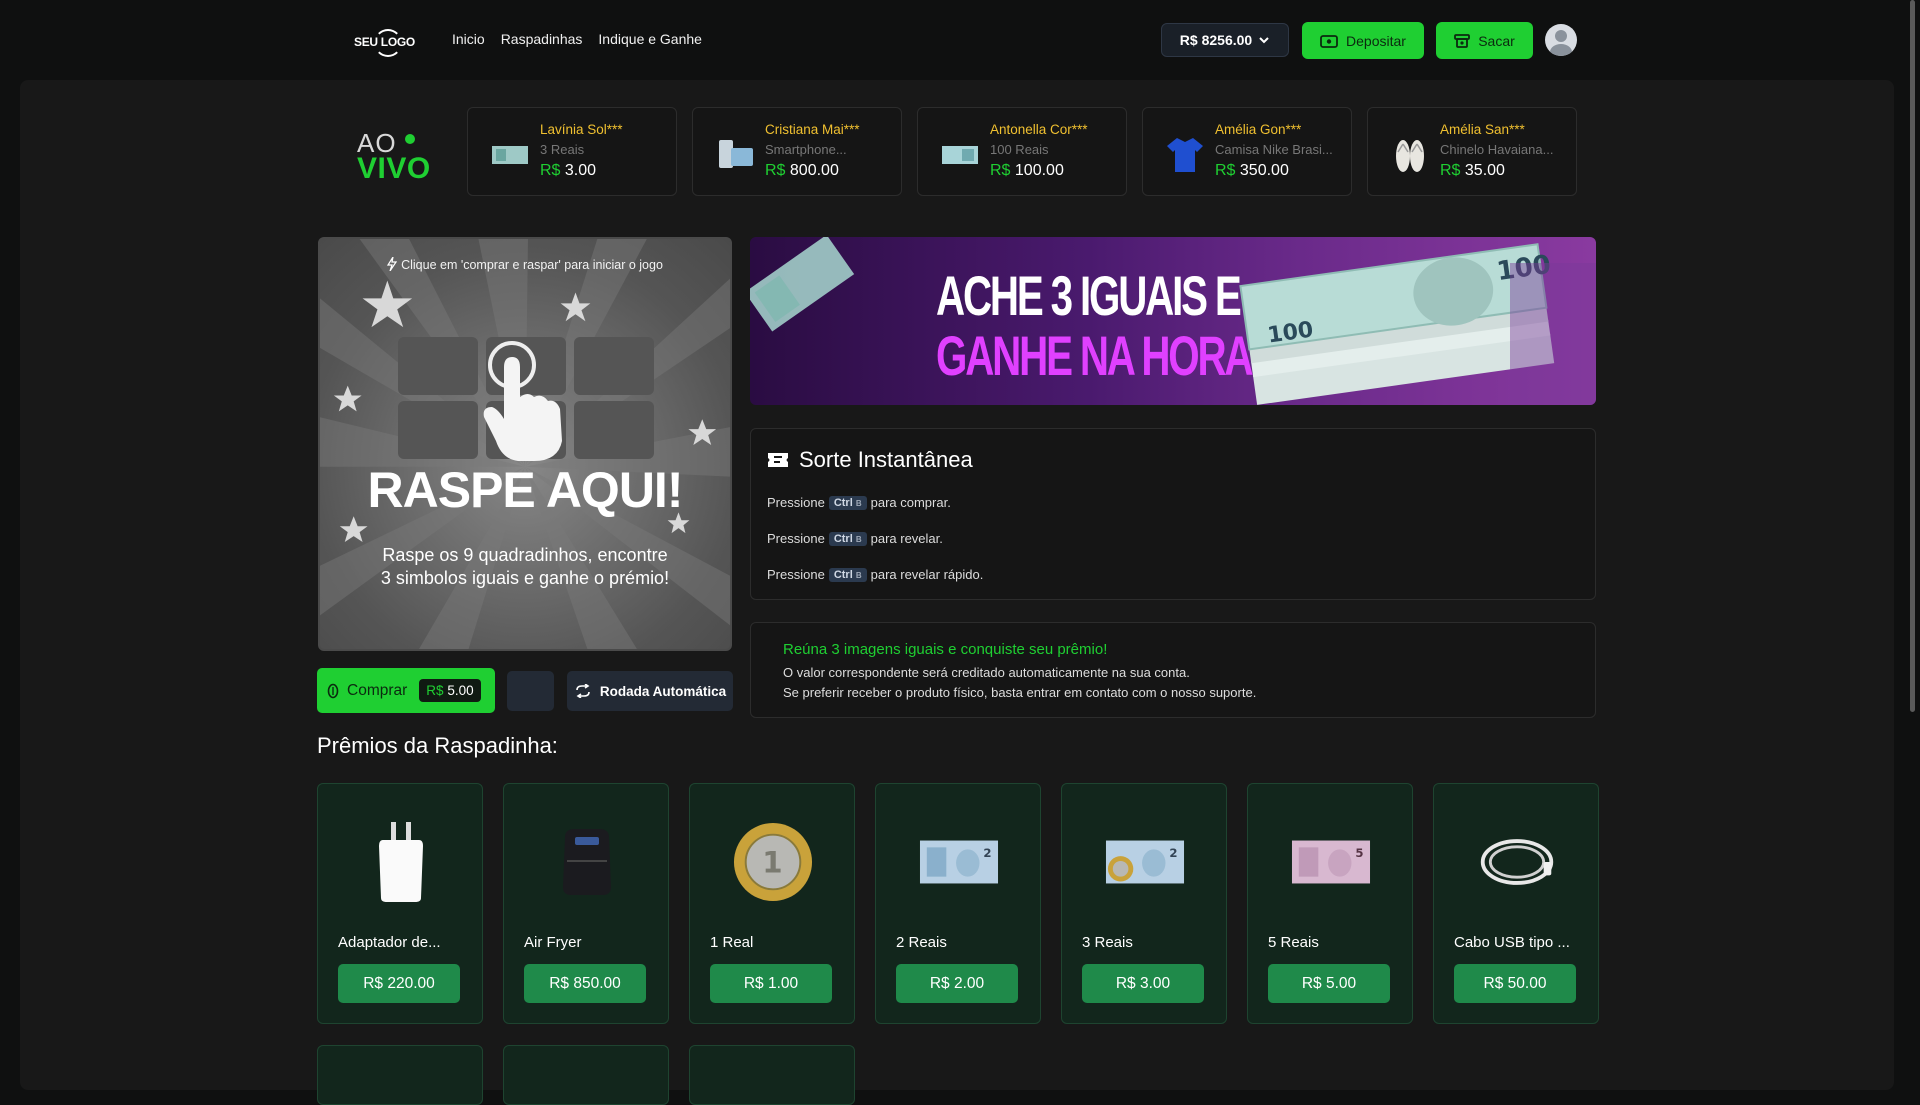 The image size is (1920, 1105). What do you see at coordinates (581, 129) in the screenshot?
I see `winner-name: Lavínia Sol***` at bounding box center [581, 129].